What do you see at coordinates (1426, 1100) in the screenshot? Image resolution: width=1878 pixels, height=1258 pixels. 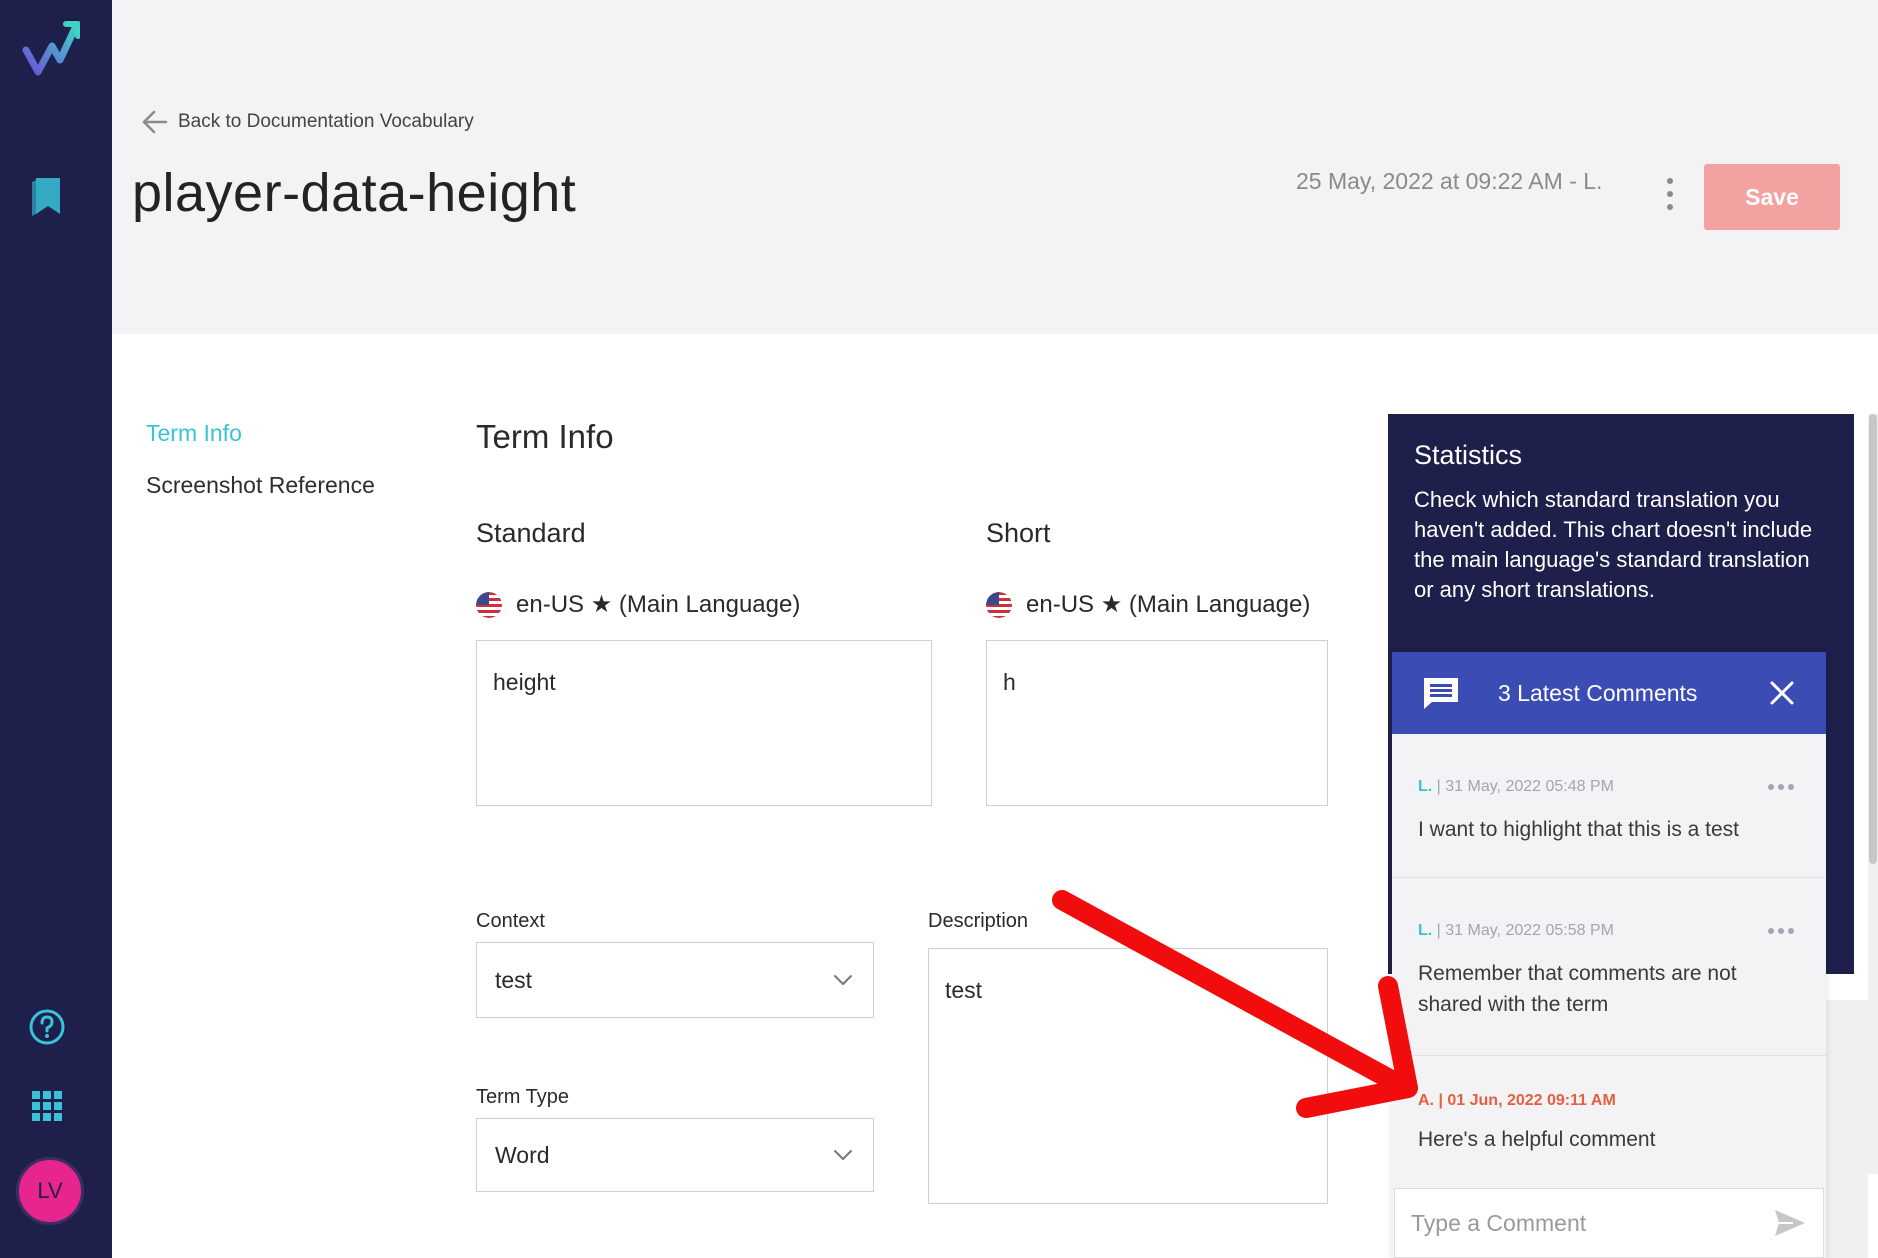 I see `comment-author: A.` at bounding box center [1426, 1100].